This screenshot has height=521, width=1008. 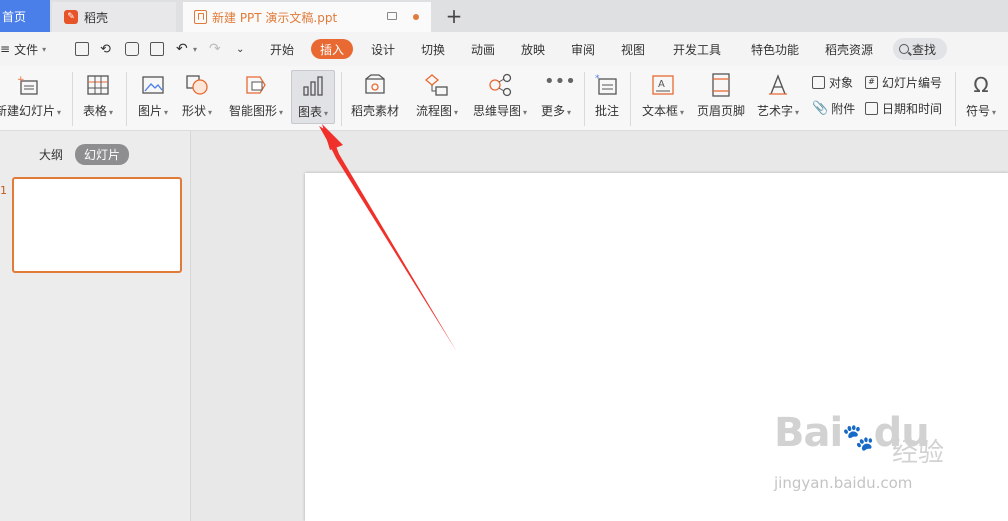 I want to click on redo-icon: ↷, so click(x=215, y=49).